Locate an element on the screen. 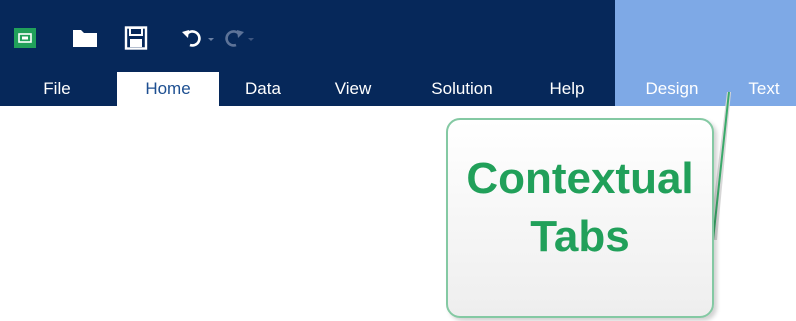 The image size is (796, 321). open-folder-icon is located at coordinates (85, 38).